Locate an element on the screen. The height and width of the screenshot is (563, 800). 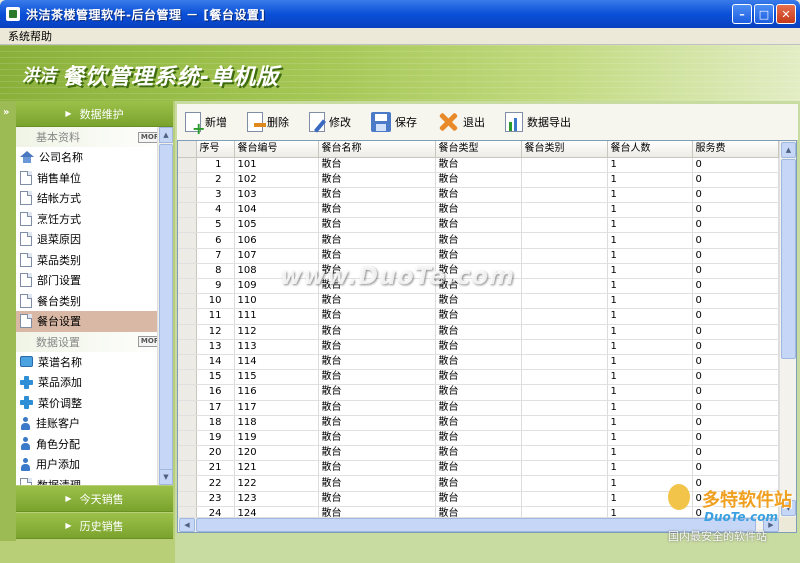
sidebar-collapse-strip: » is located at coordinates (8, 321).